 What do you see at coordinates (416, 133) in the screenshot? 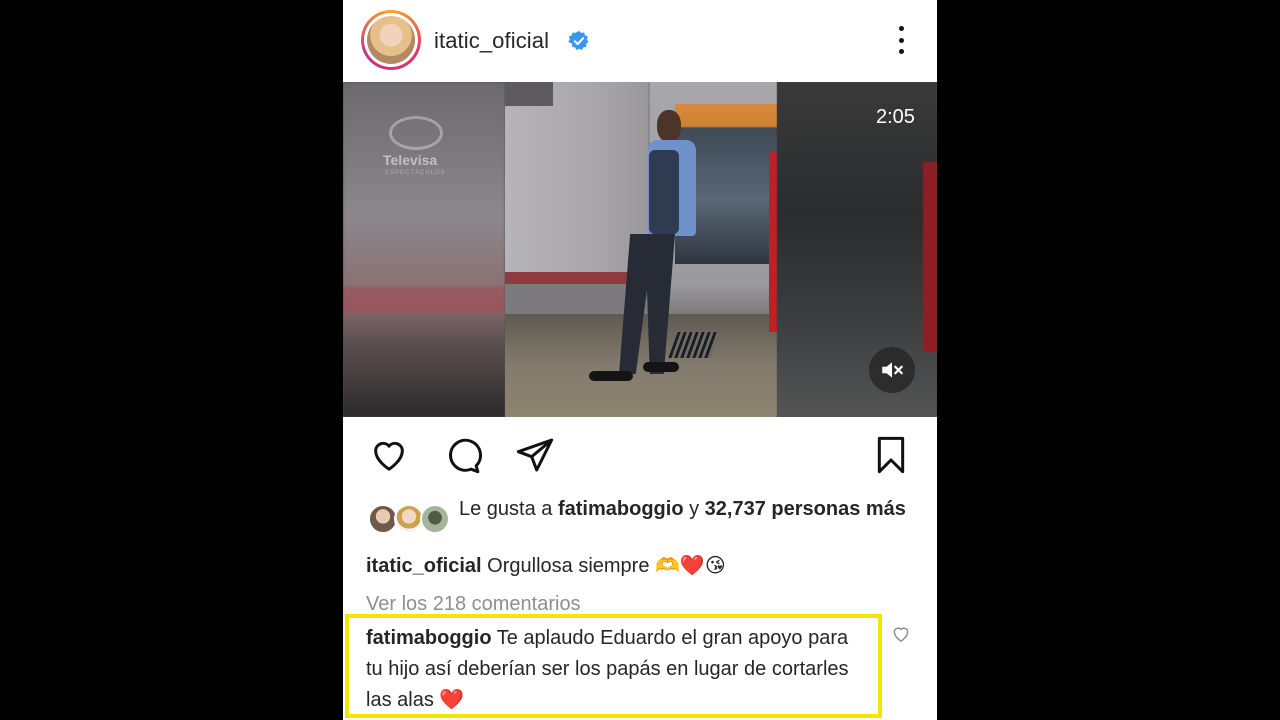
I see `televisa-logo-icon` at bounding box center [416, 133].